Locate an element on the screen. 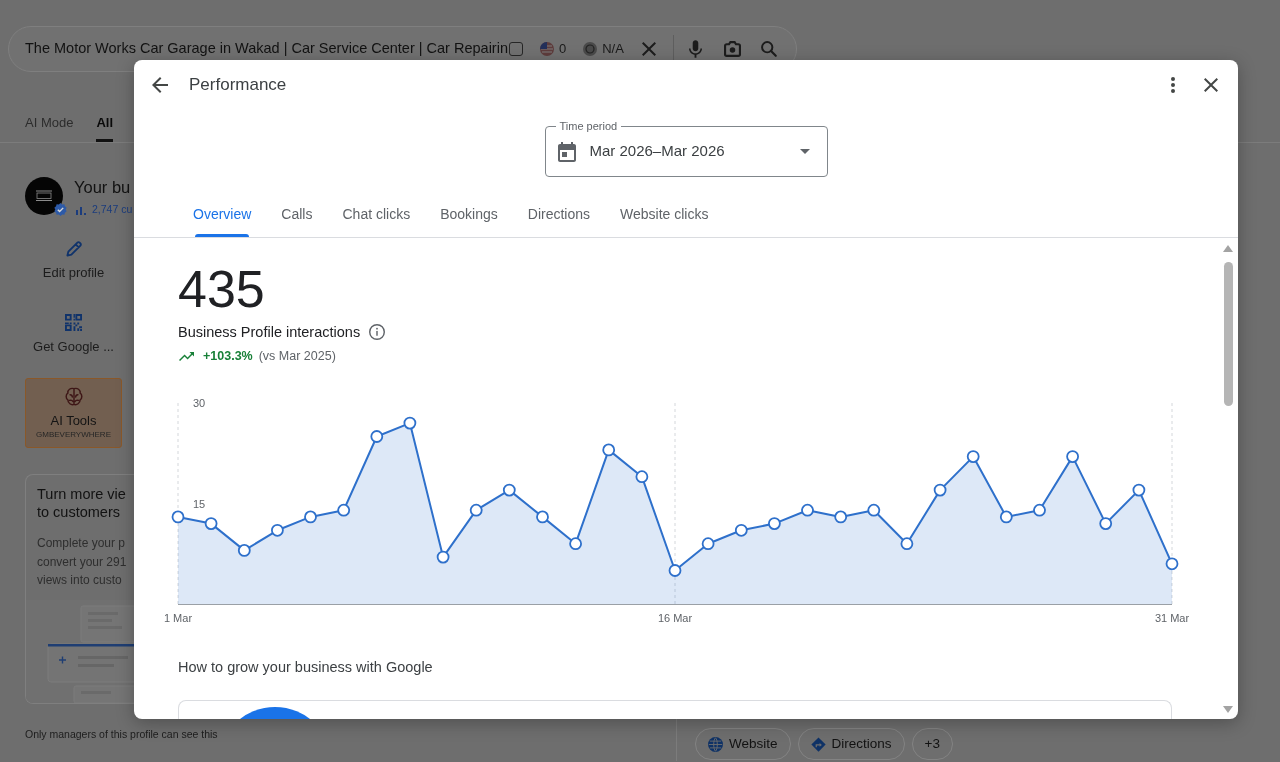  axis-tick-label: 31 Mar is located at coordinates (1172, 618).